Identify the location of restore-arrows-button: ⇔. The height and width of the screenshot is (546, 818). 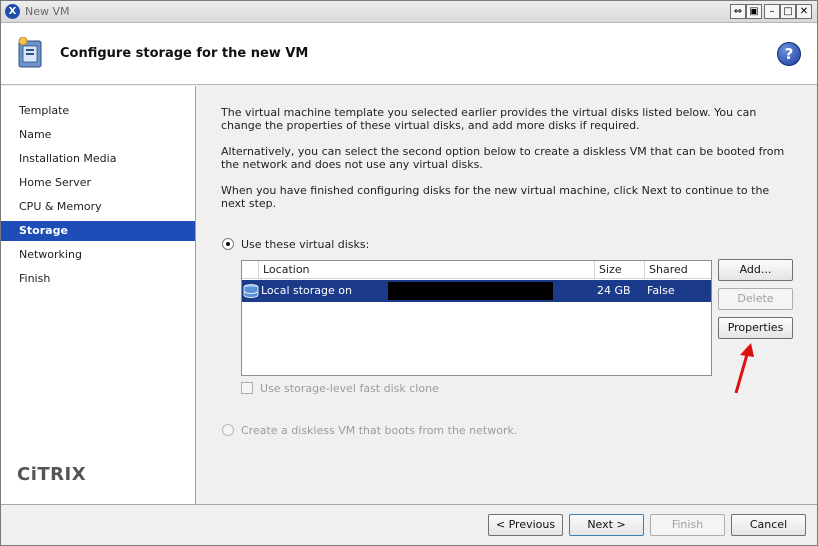
(738, 11).